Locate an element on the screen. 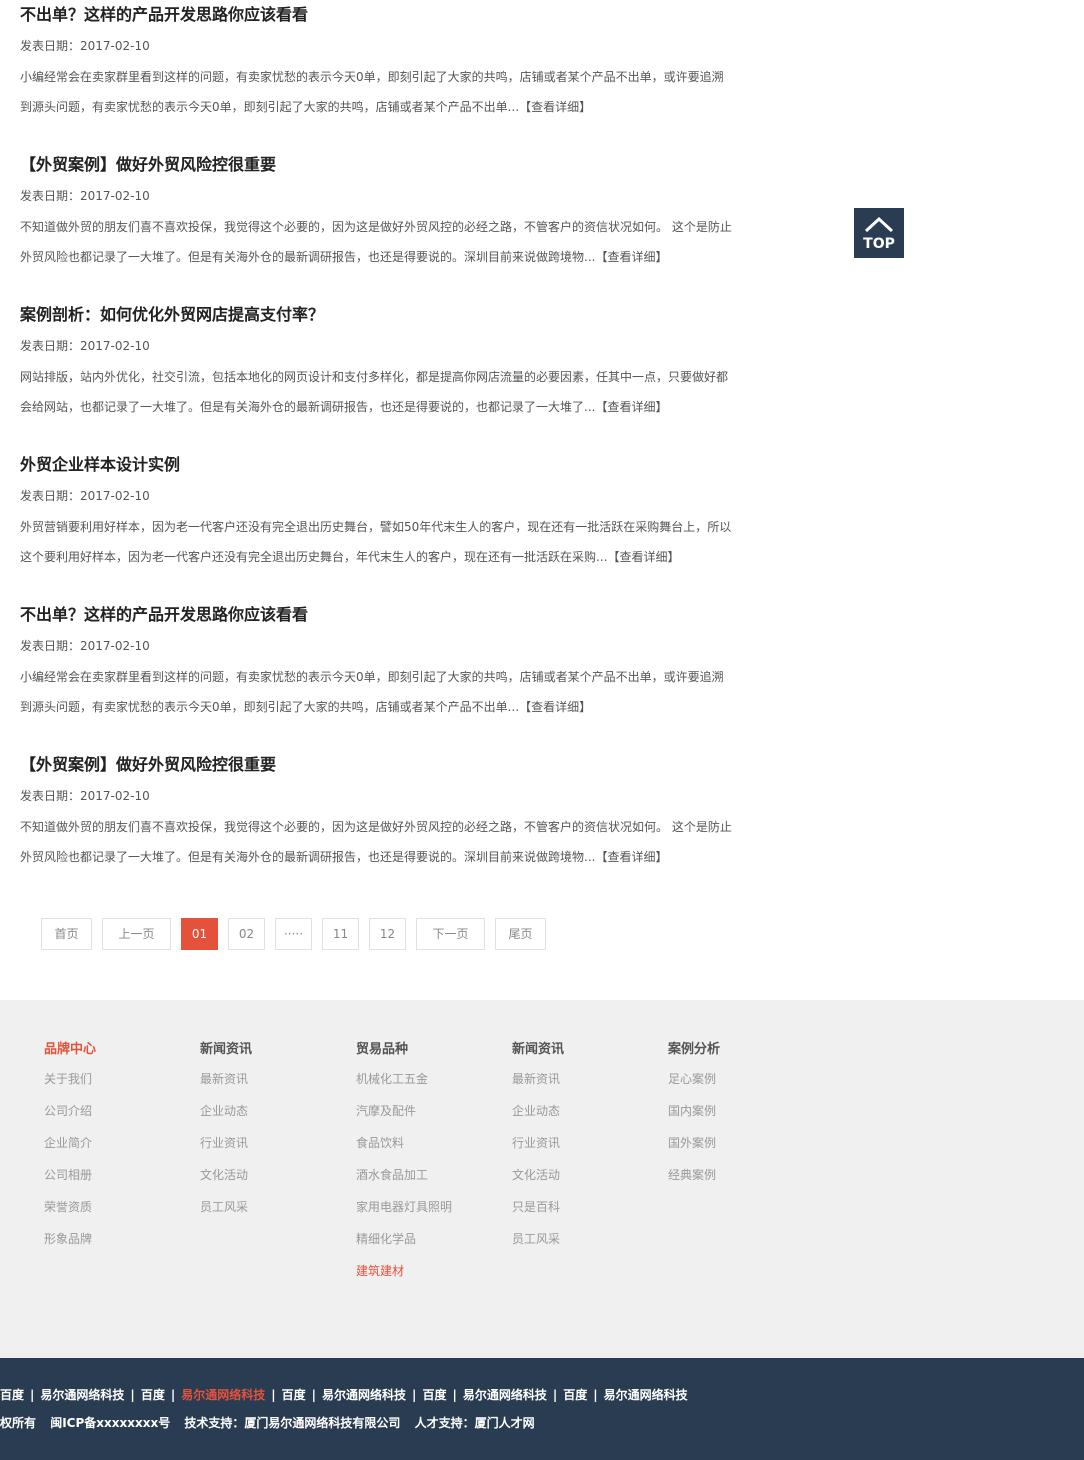 Image resolution: width=1084 pixels, height=1460 pixels. next-page-button: 下一页 is located at coordinates (450, 934).